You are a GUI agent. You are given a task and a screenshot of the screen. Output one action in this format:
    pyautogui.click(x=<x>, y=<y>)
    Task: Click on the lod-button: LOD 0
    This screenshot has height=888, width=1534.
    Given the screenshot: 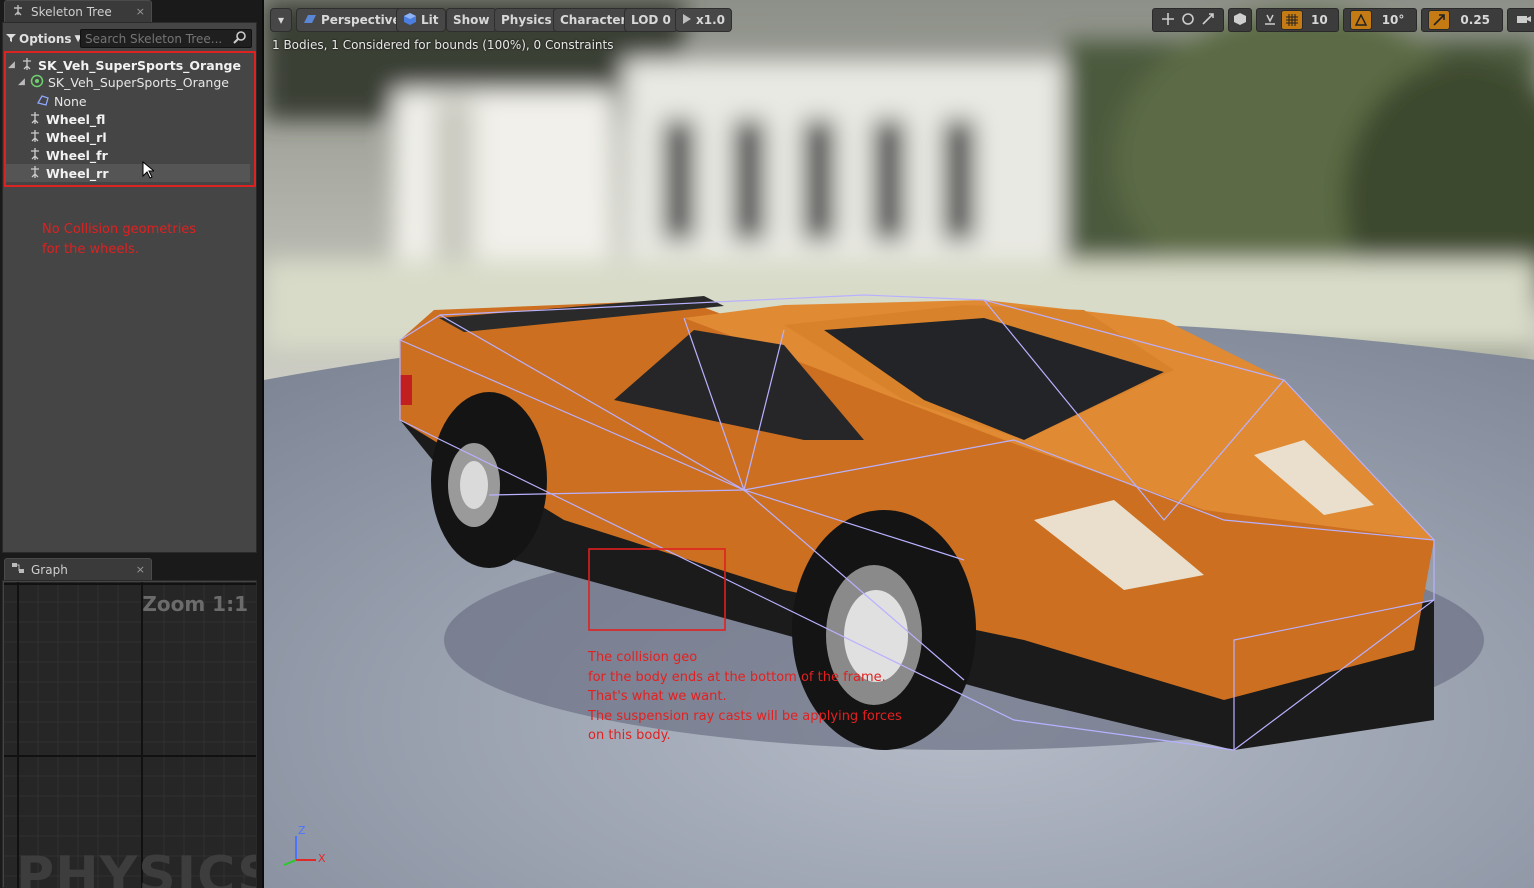 What is the action you would take?
    pyautogui.click(x=651, y=20)
    